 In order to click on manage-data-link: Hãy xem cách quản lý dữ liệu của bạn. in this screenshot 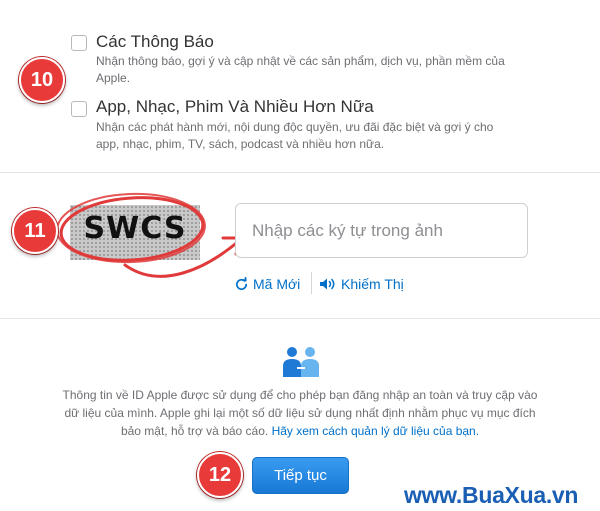, I will do `click(375, 431)`.